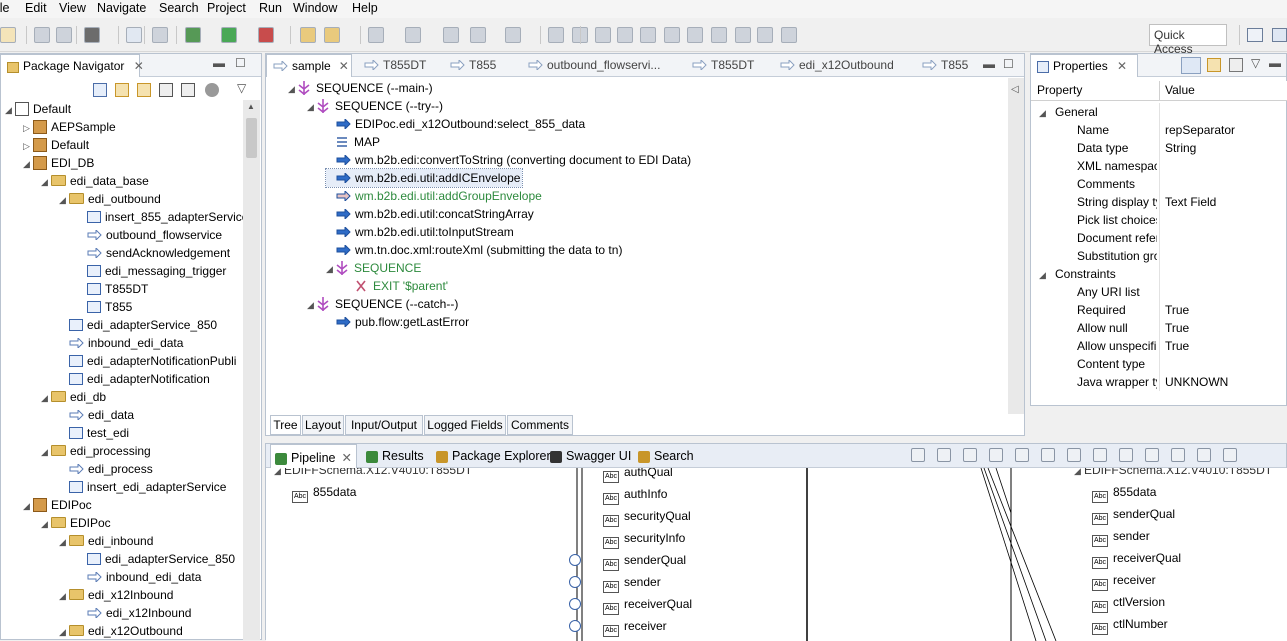  Describe the element at coordinates (106, 541) in the screenshot. I see `tree-item: ◢ edi_inbound` at that location.